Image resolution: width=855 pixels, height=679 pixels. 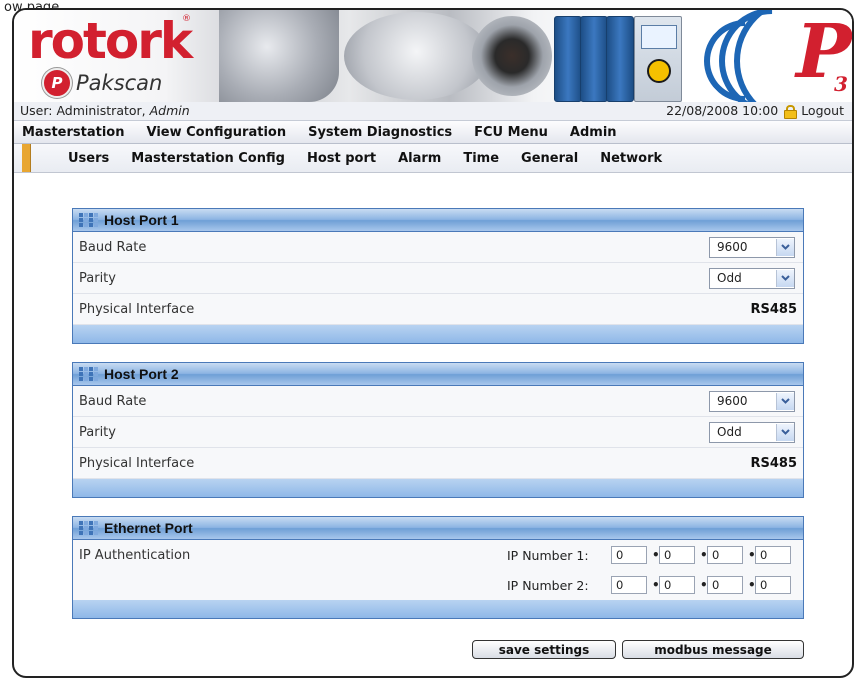 What do you see at coordinates (677, 585) in the screenshot?
I see `ip2-octet-2-input: 0` at bounding box center [677, 585].